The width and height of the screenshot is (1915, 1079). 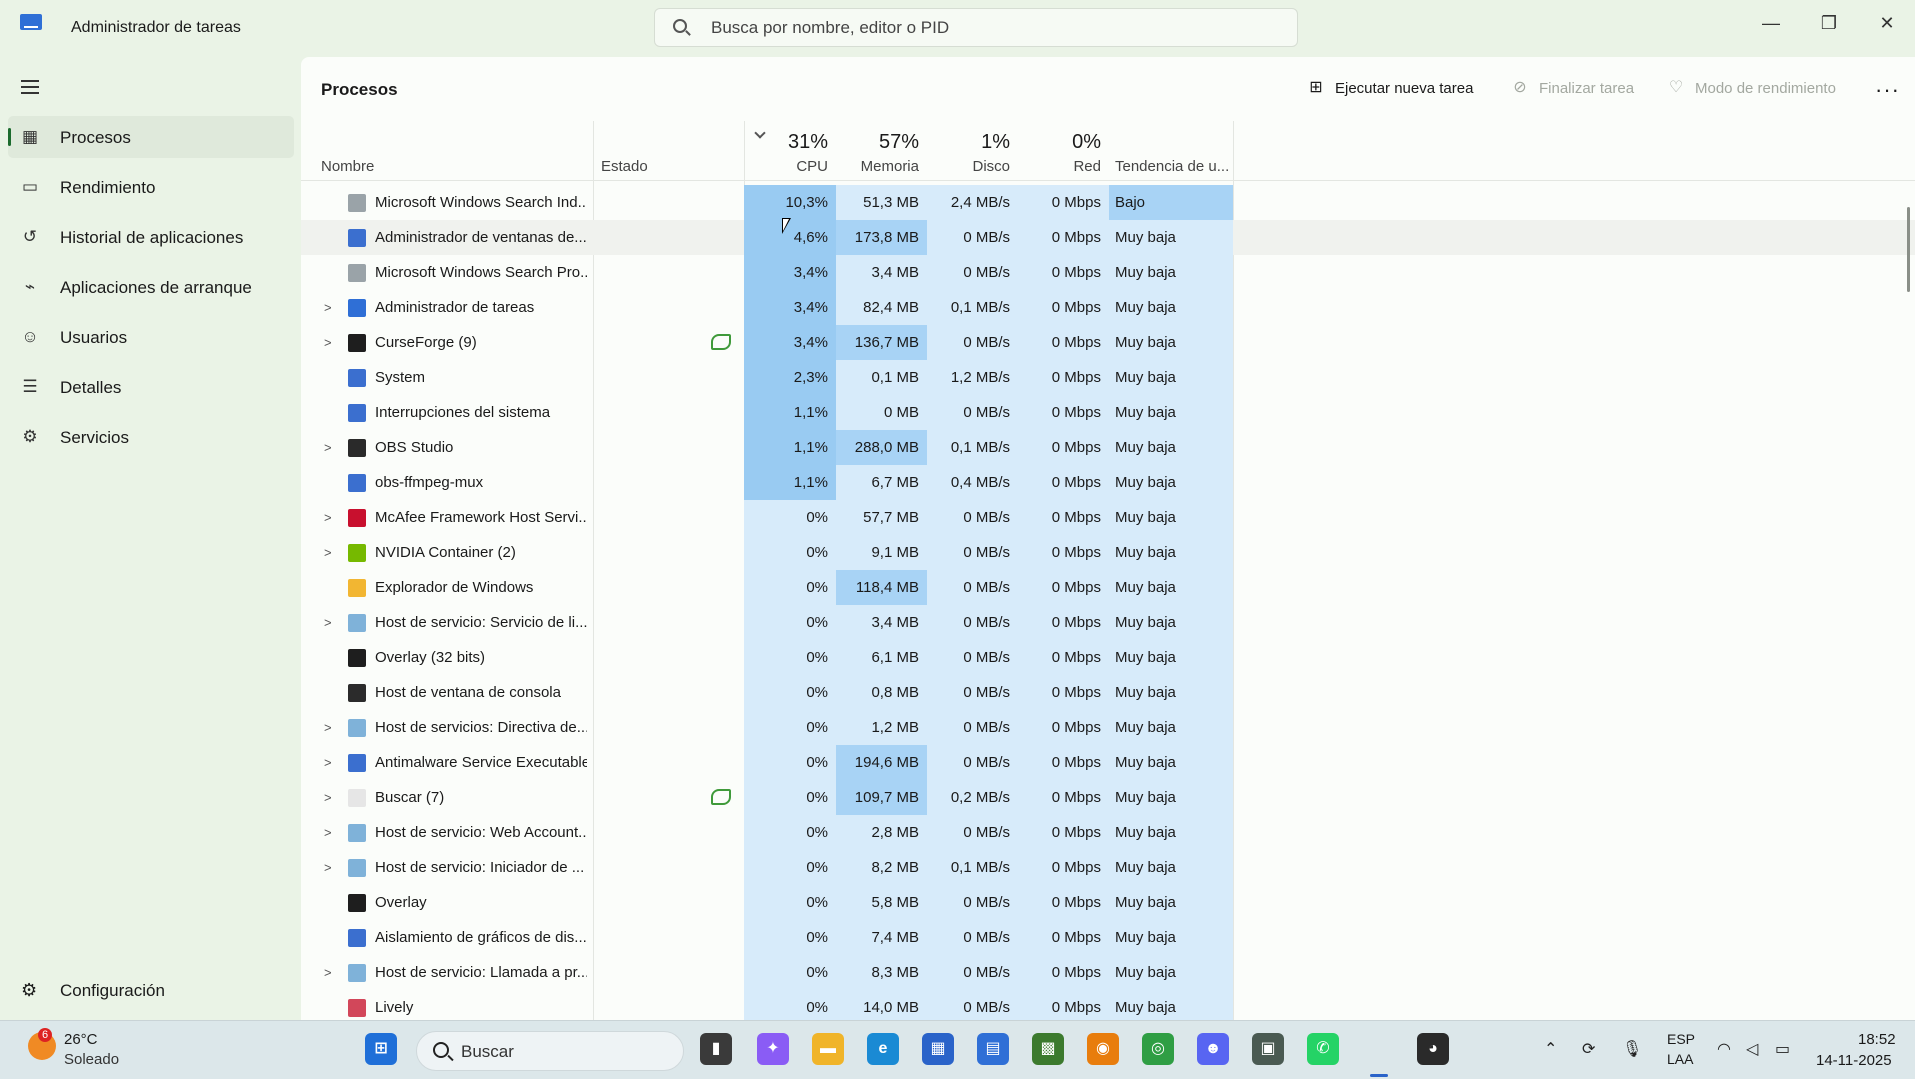 I want to click on input-layout: LAA, so click(x=1680, y=1059).